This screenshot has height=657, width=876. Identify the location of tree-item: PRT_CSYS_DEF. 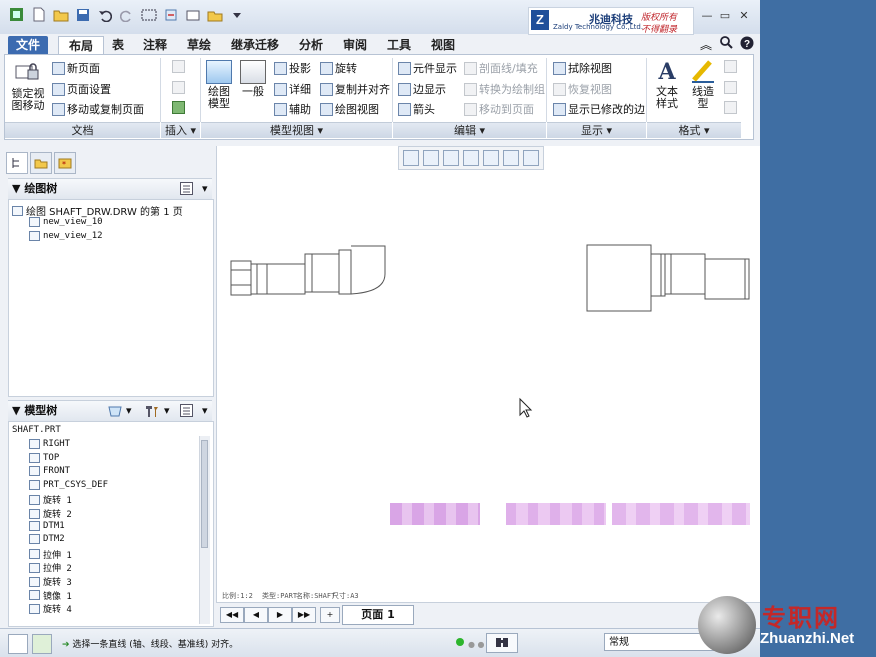
(68, 484).